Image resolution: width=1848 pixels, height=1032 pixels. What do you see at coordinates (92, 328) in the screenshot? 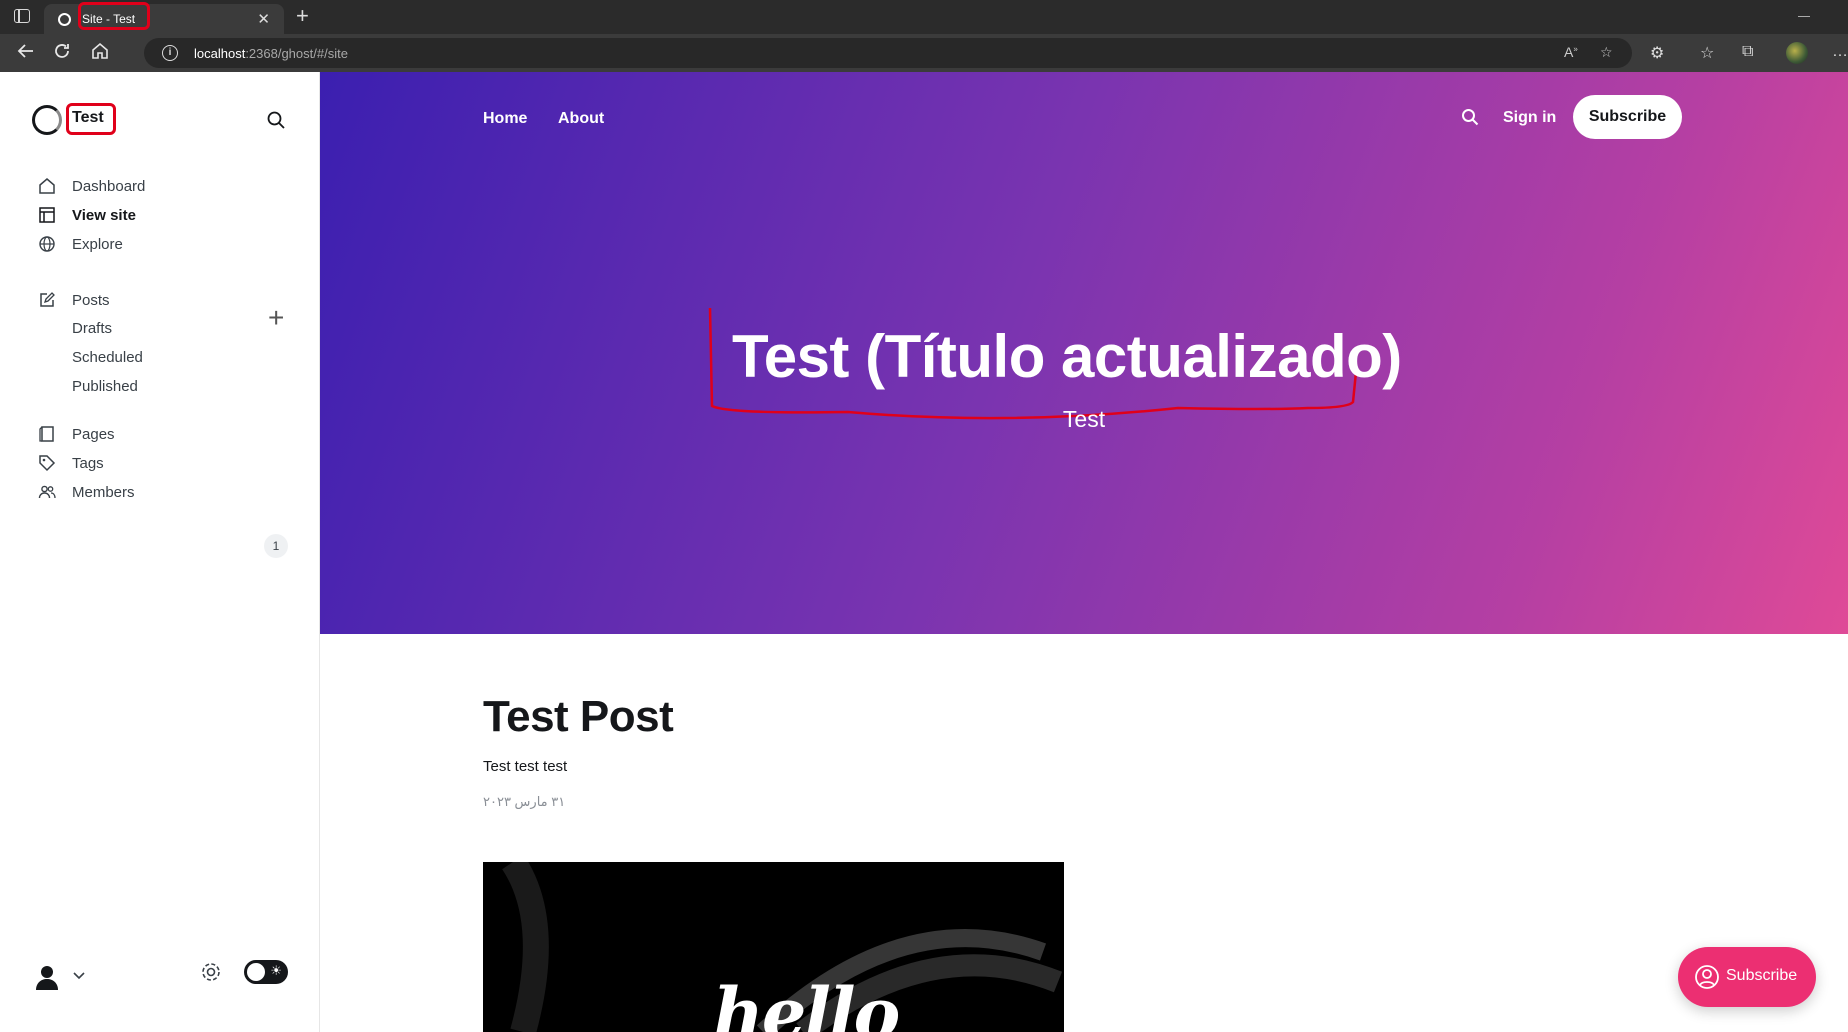
I see `sidebar-item-drafts: Drafts` at bounding box center [92, 328].